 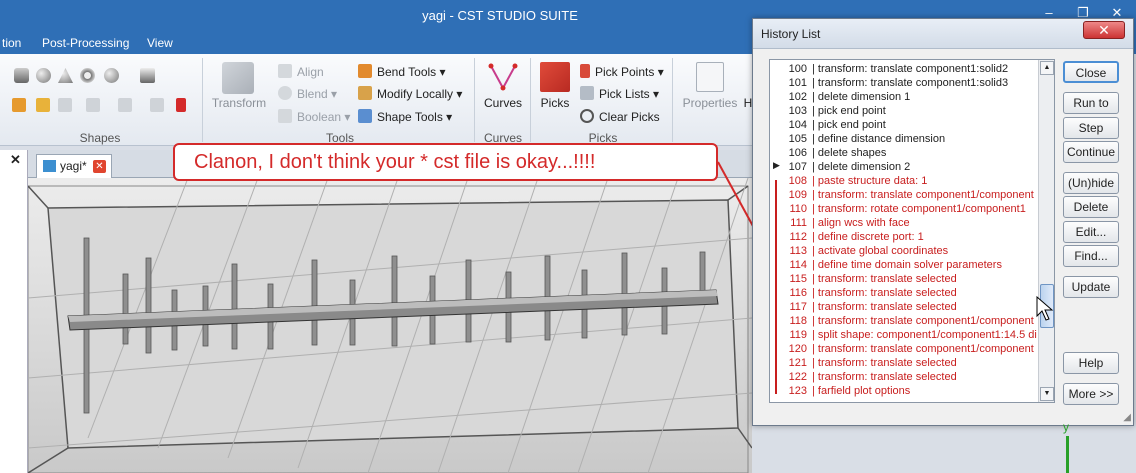 What do you see at coordinates (587, 93) in the screenshot?
I see `pick-list-icon` at bounding box center [587, 93].